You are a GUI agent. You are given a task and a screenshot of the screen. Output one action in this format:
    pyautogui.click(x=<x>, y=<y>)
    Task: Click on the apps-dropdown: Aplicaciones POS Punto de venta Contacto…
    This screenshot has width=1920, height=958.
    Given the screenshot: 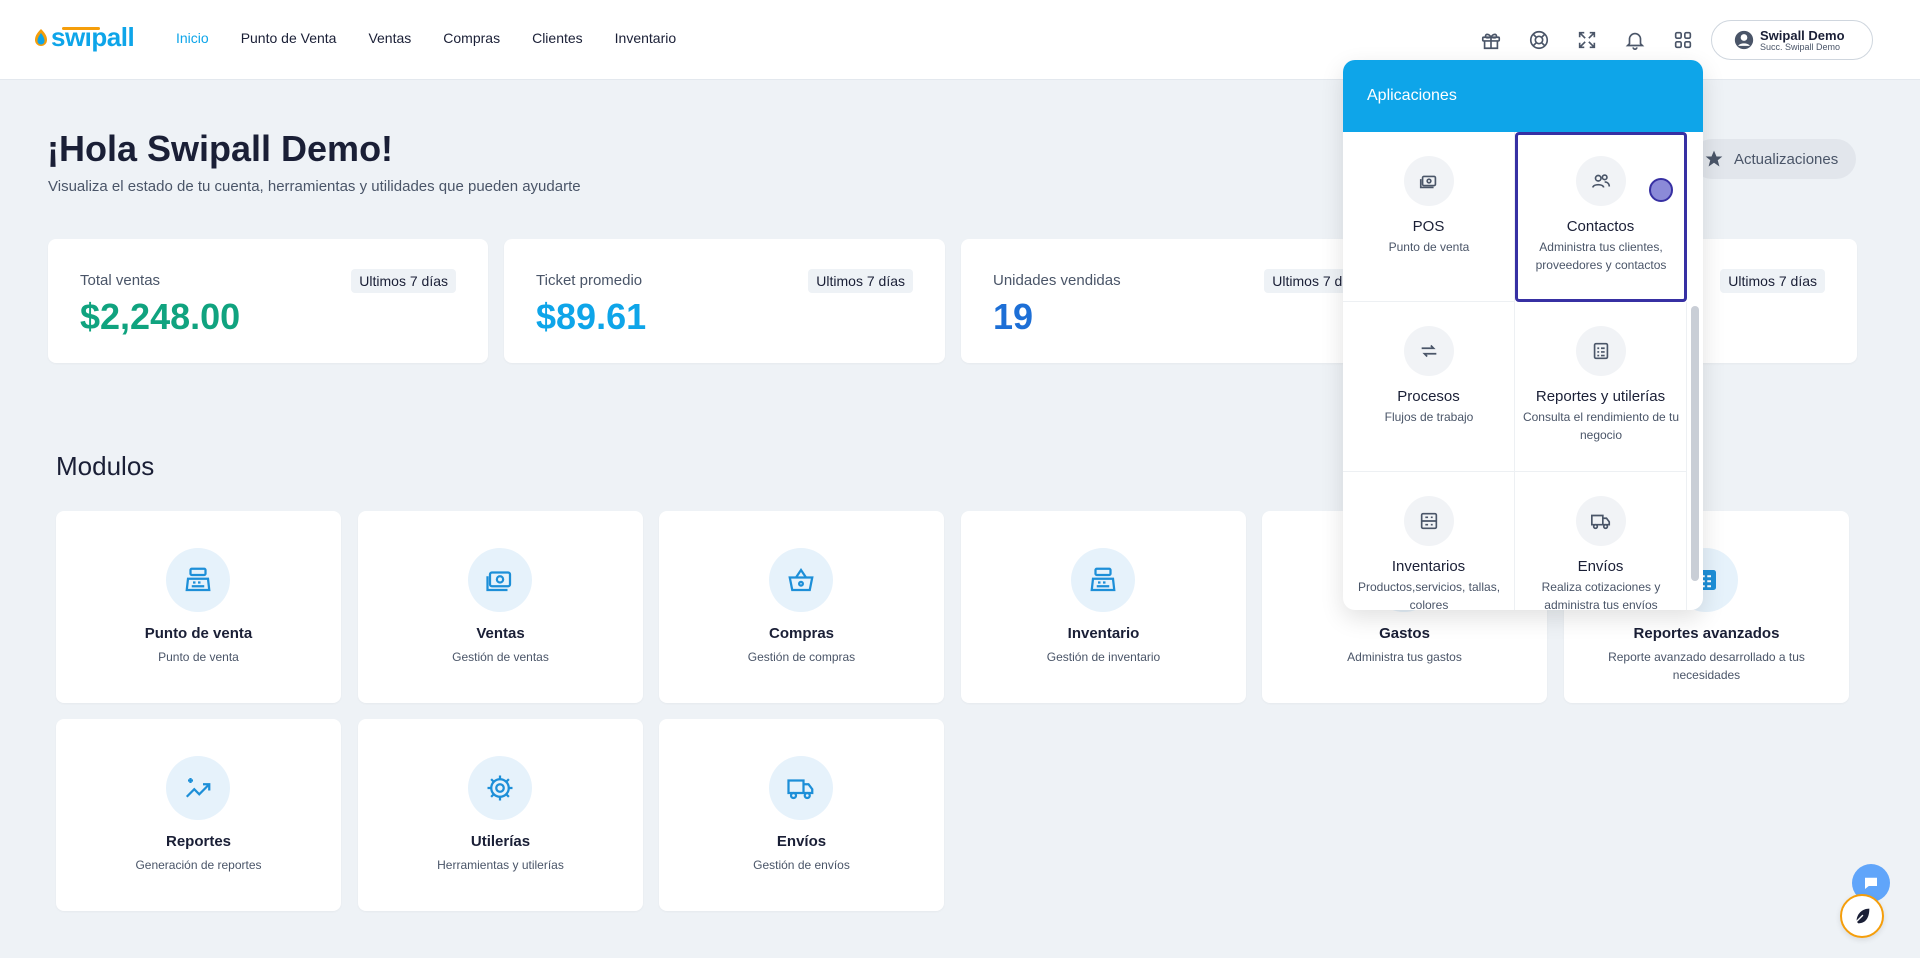 What is the action you would take?
    pyautogui.click(x=1523, y=335)
    